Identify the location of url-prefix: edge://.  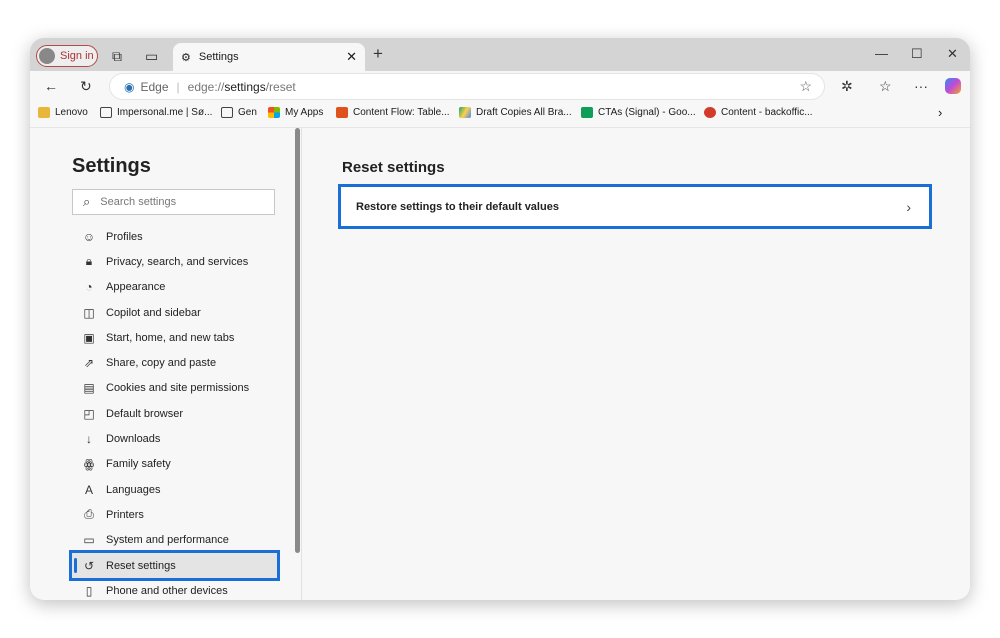
(206, 86).